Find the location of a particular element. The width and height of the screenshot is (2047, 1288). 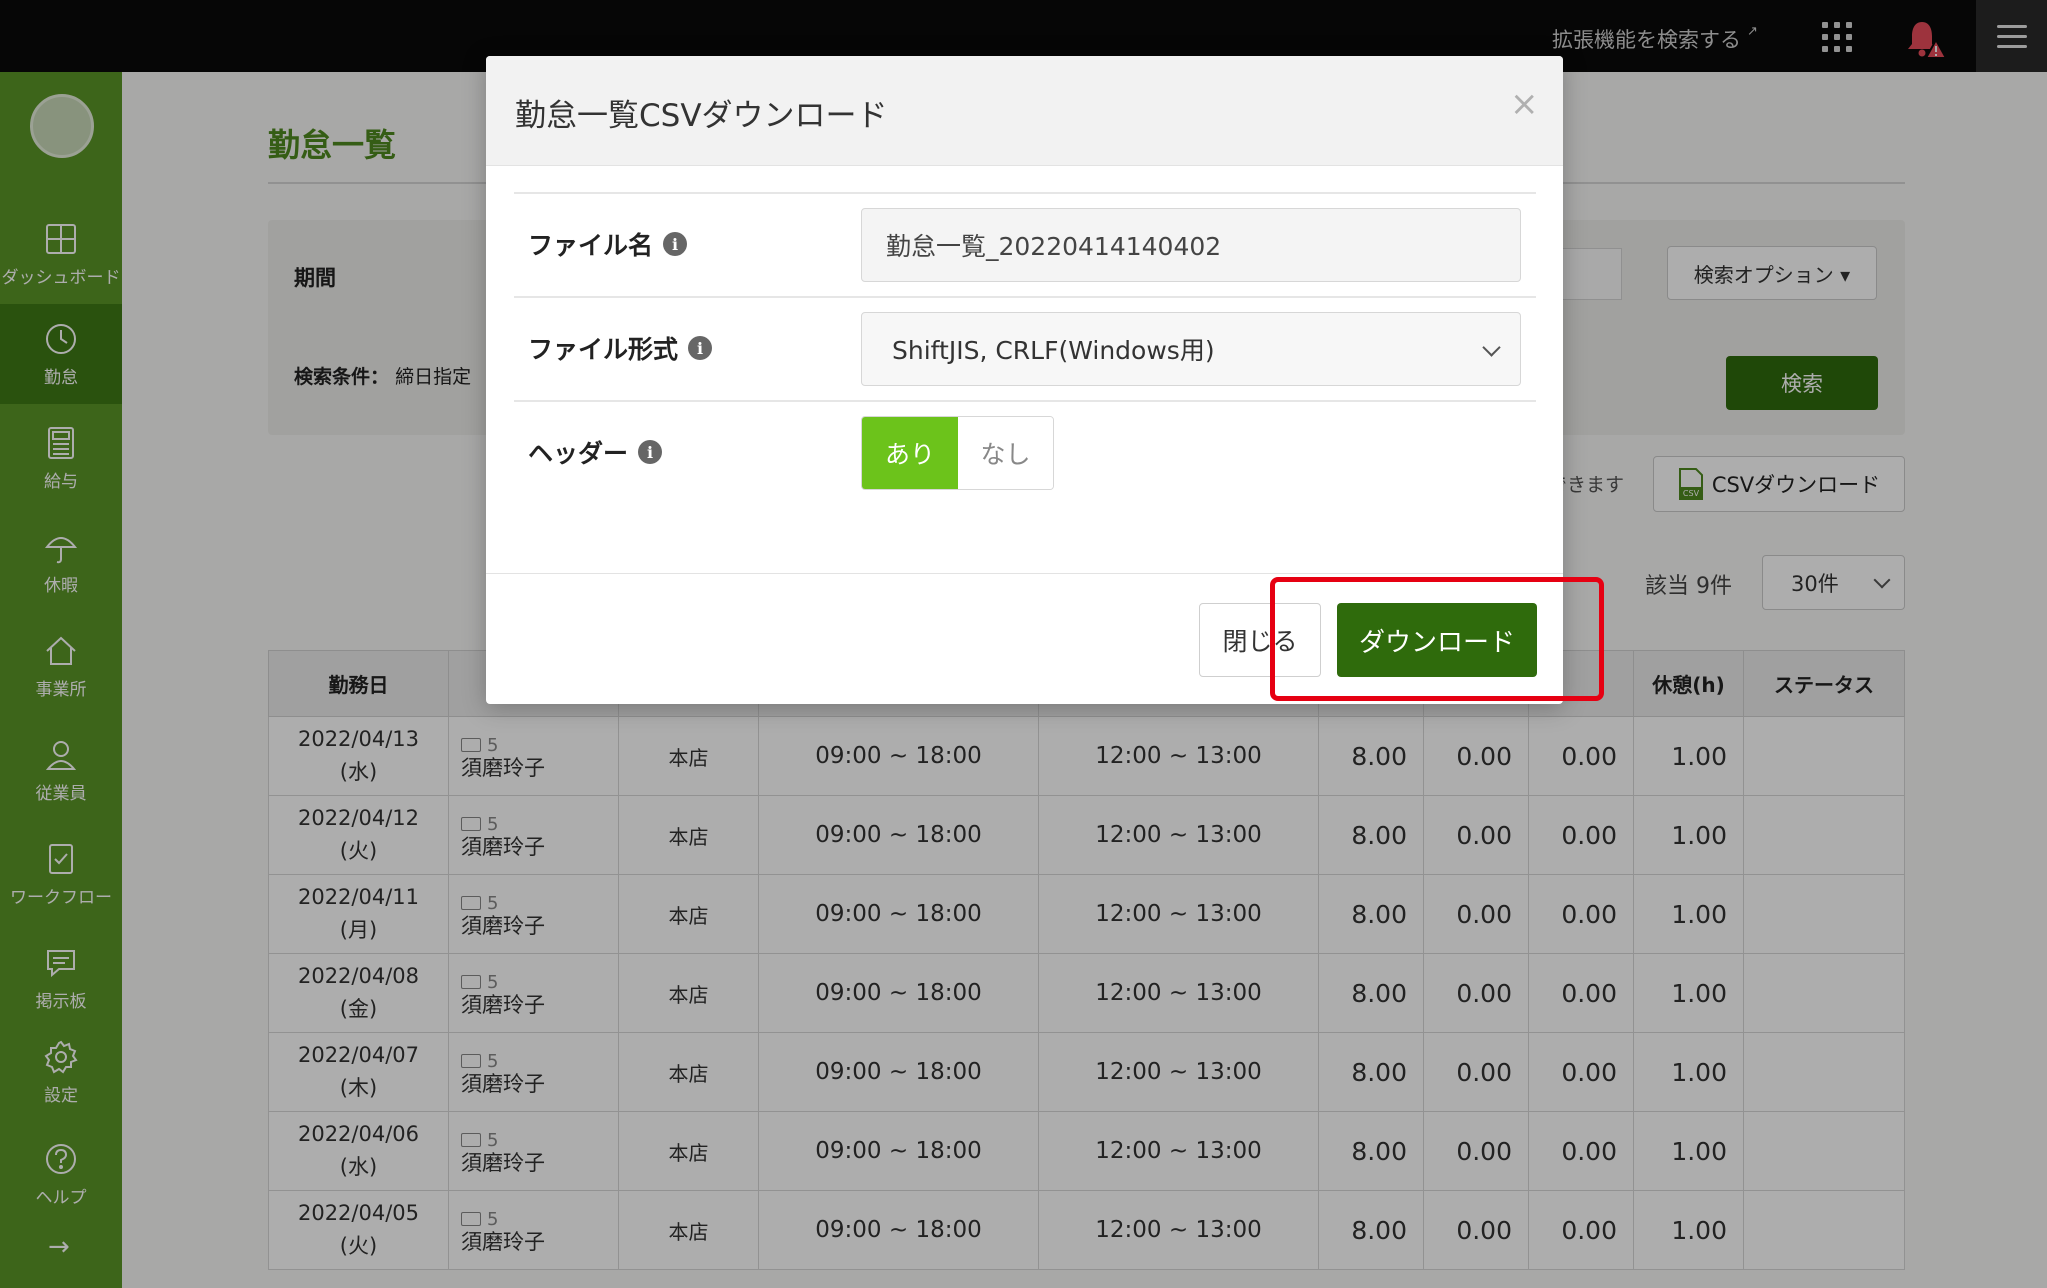

modal-header: 勤怠一覧CSVダウンロード × is located at coordinates (1024, 111).